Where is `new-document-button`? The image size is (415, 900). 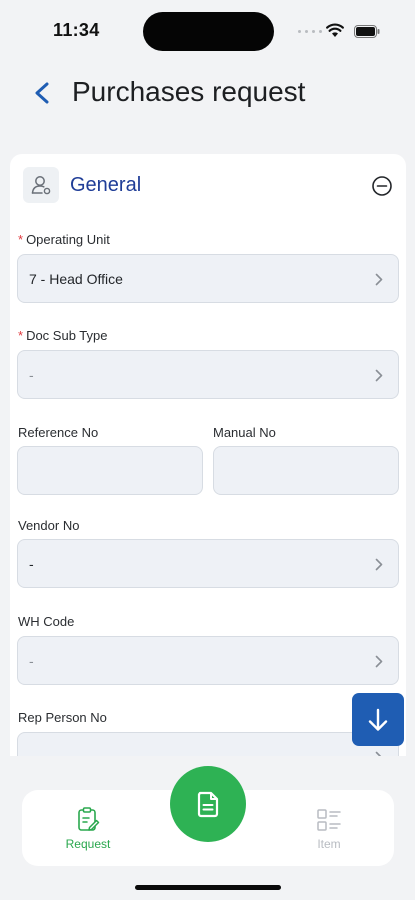 new-document-button is located at coordinates (208, 804).